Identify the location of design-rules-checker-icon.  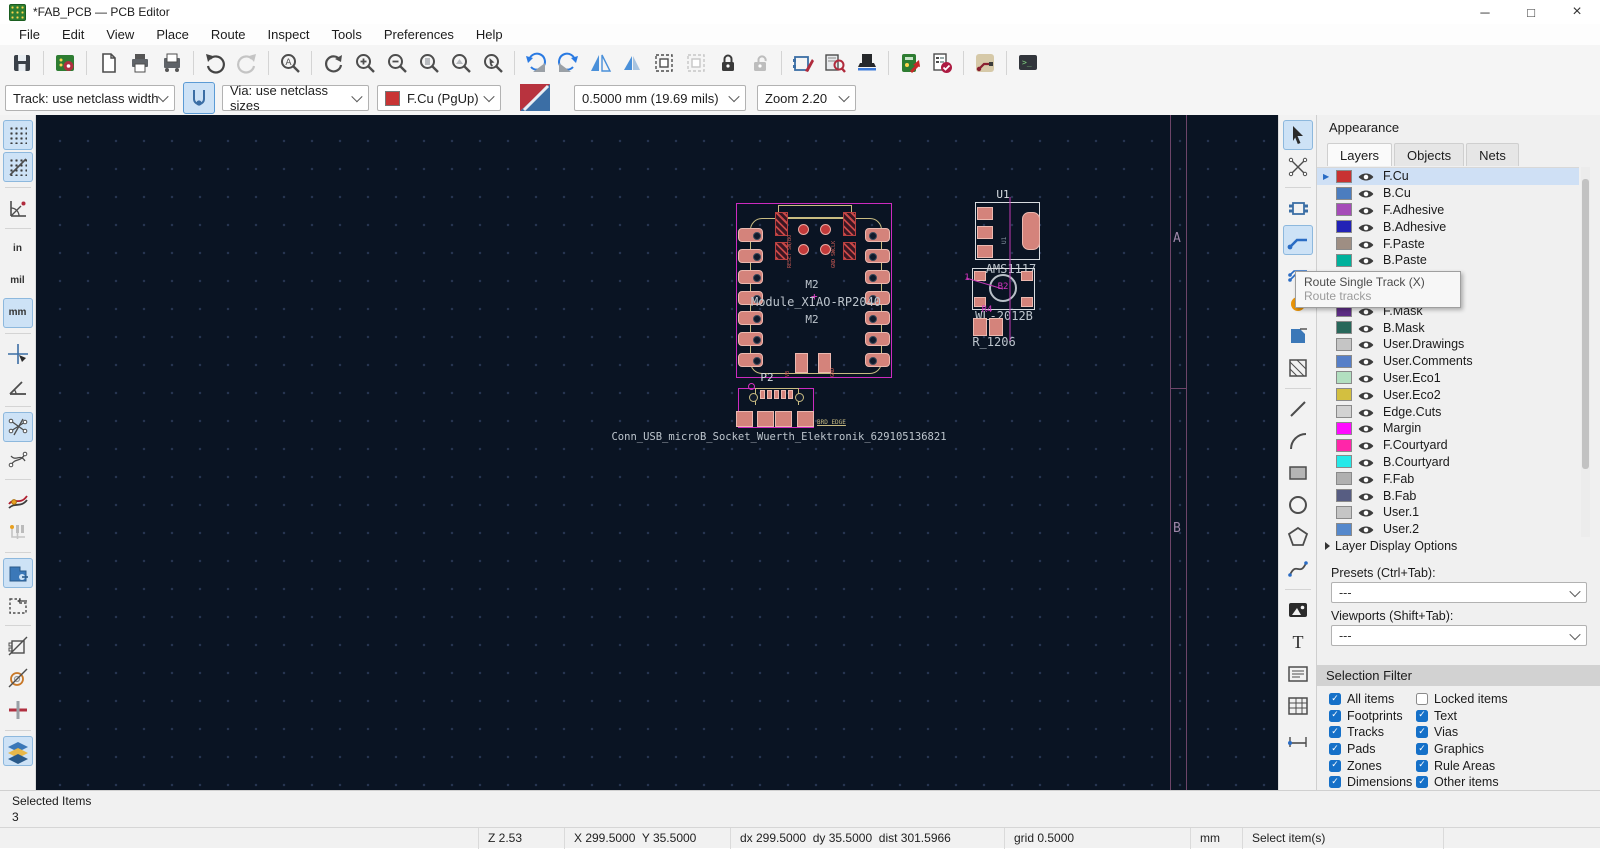
(942, 63).